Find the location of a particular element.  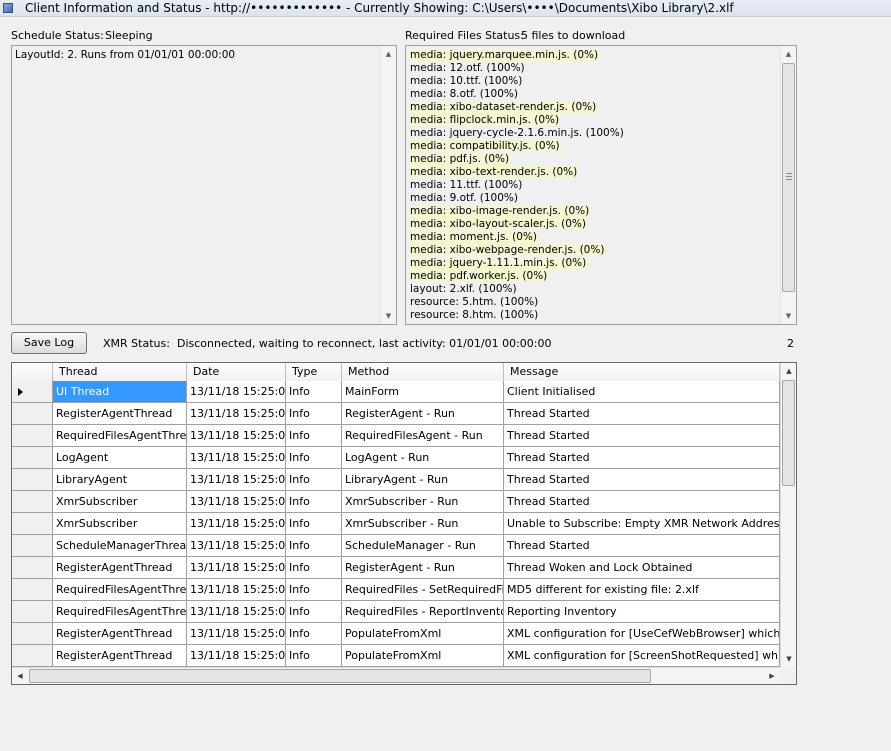

required-files-scrollbar: ▲ ▼ is located at coordinates (788, 185).